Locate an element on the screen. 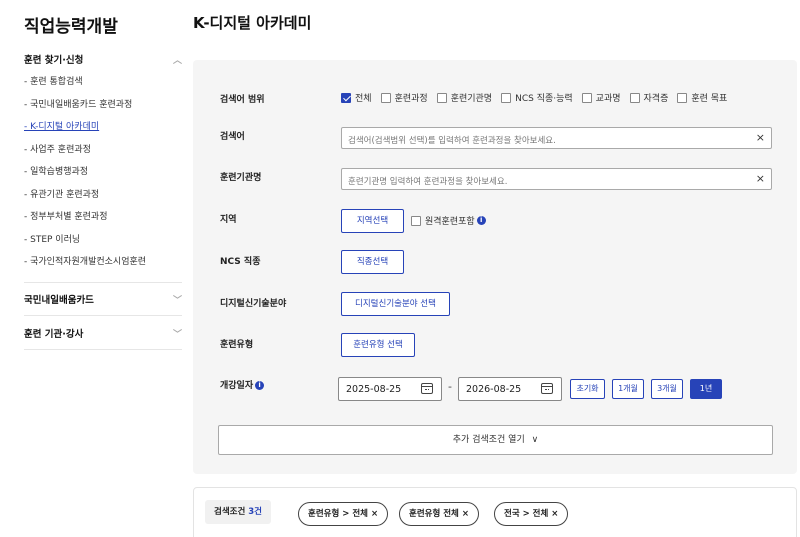  training-type-select-button: 훈련유형 선택 is located at coordinates (378, 345).